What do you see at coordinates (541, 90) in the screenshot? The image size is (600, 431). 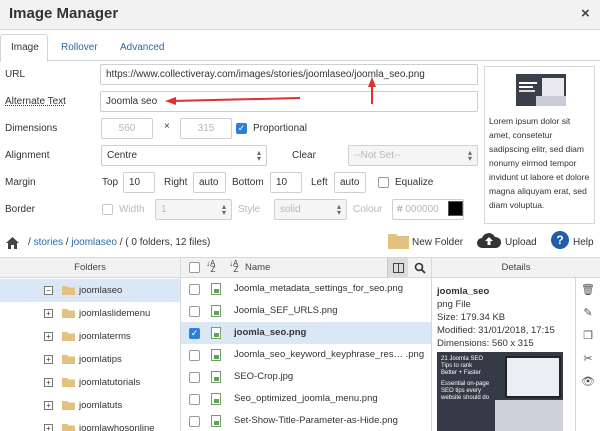 I see `preview-thumbnail` at bounding box center [541, 90].